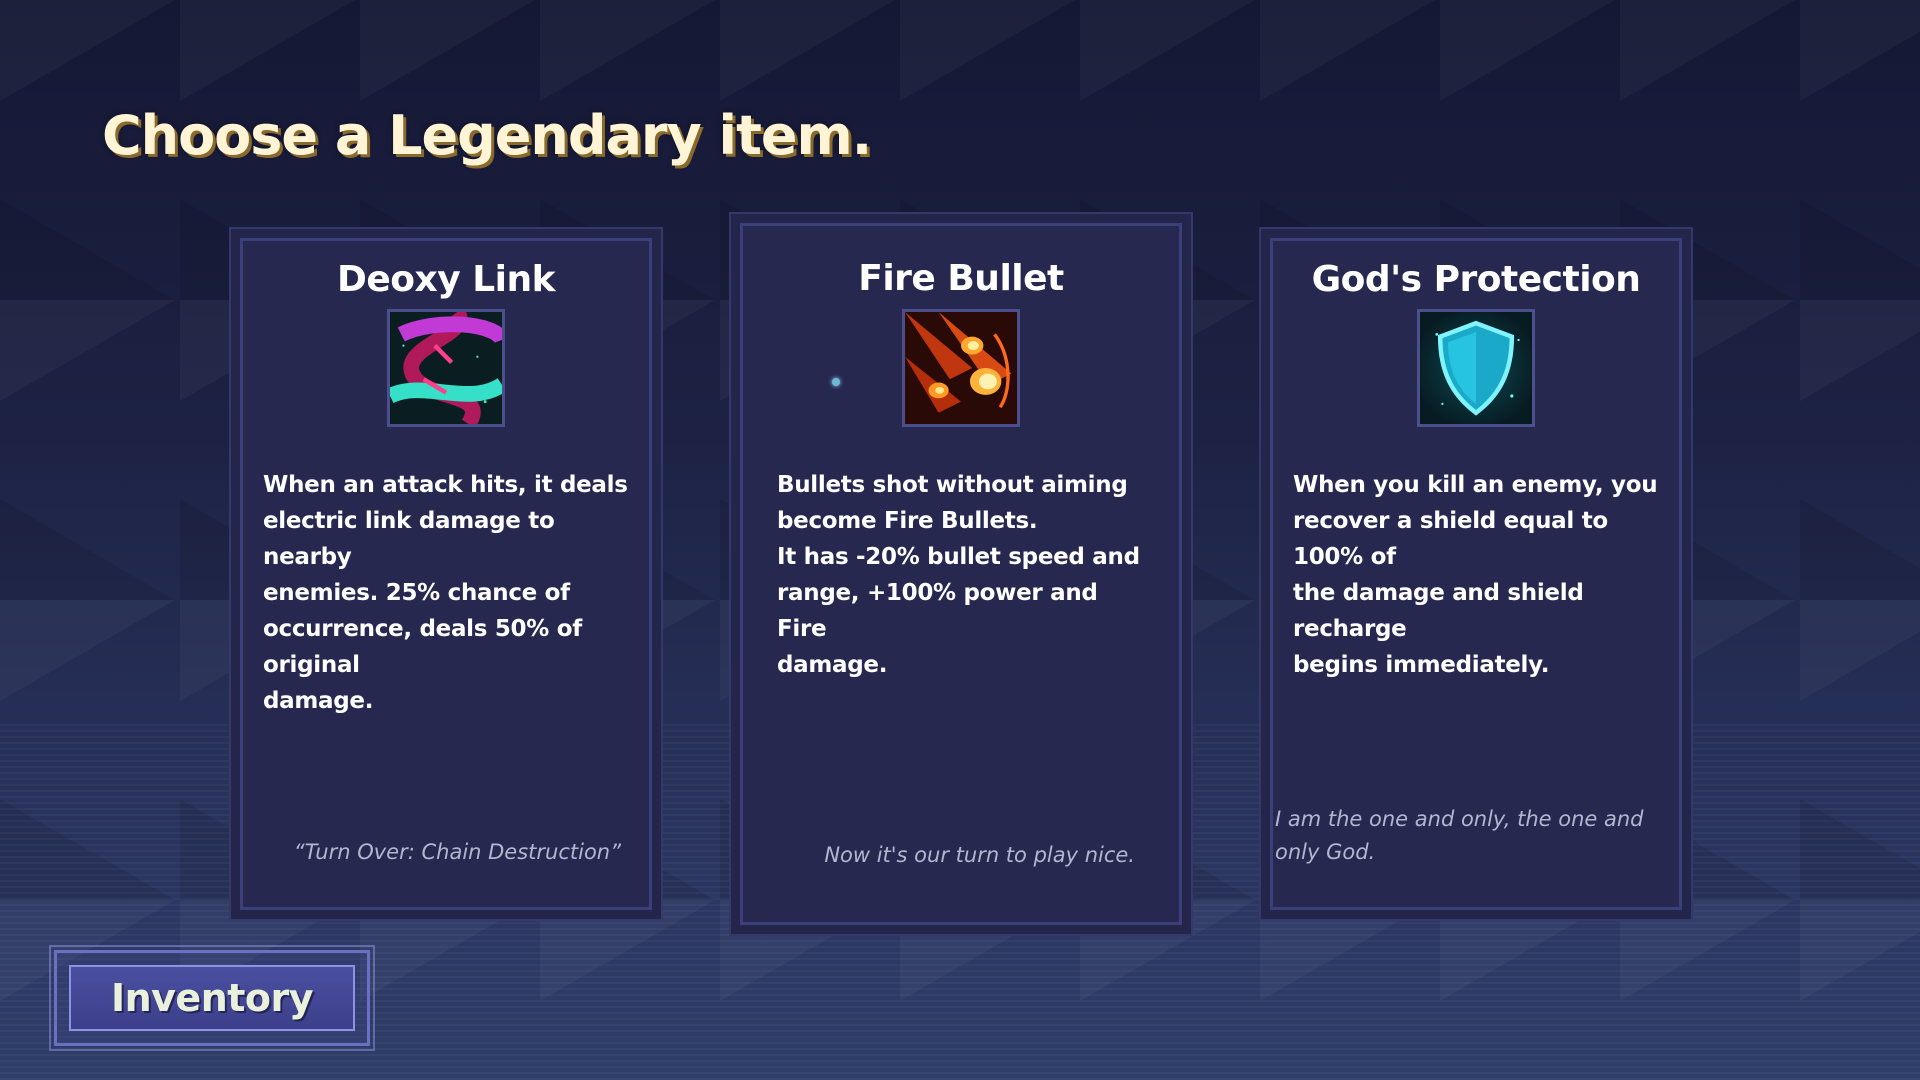  What do you see at coordinates (446, 279) in the screenshot?
I see `item-name: Deoxy Link` at bounding box center [446, 279].